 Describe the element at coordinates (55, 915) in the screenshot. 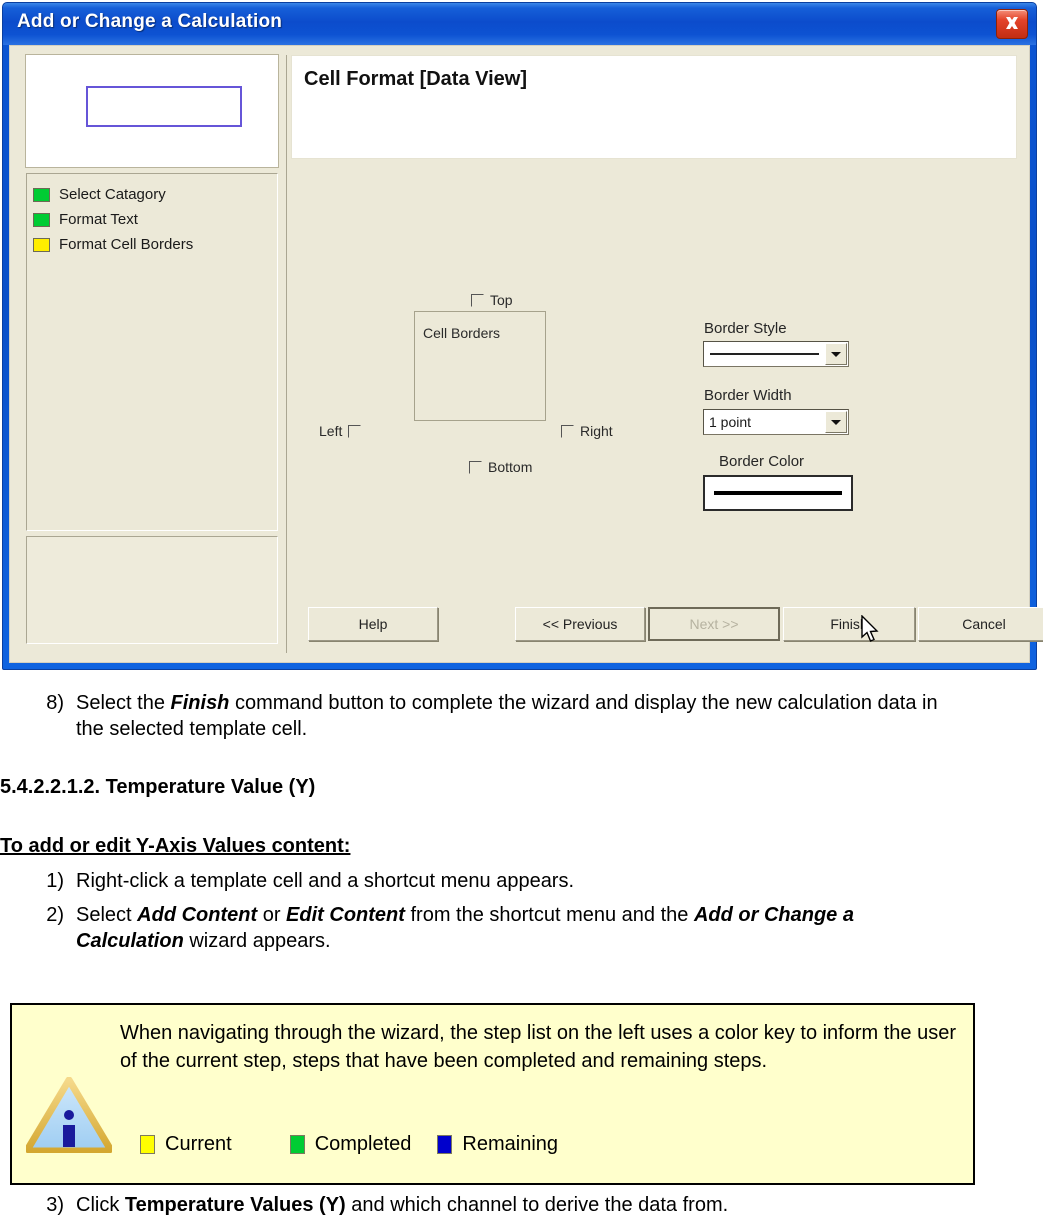

I see `list-number: 2)` at that location.